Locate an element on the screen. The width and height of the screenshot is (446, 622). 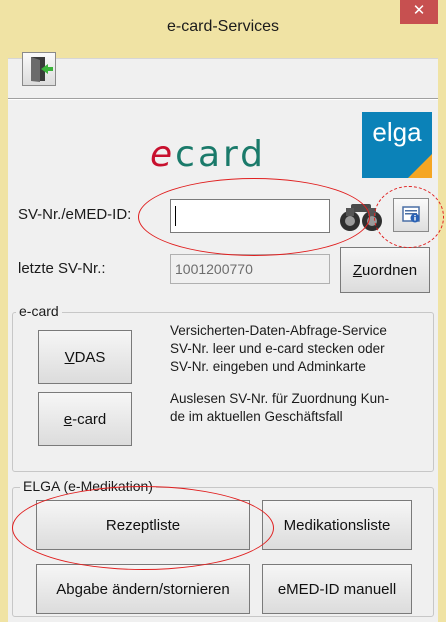
zuordnen-button: Zuordnen is located at coordinates (385, 270).